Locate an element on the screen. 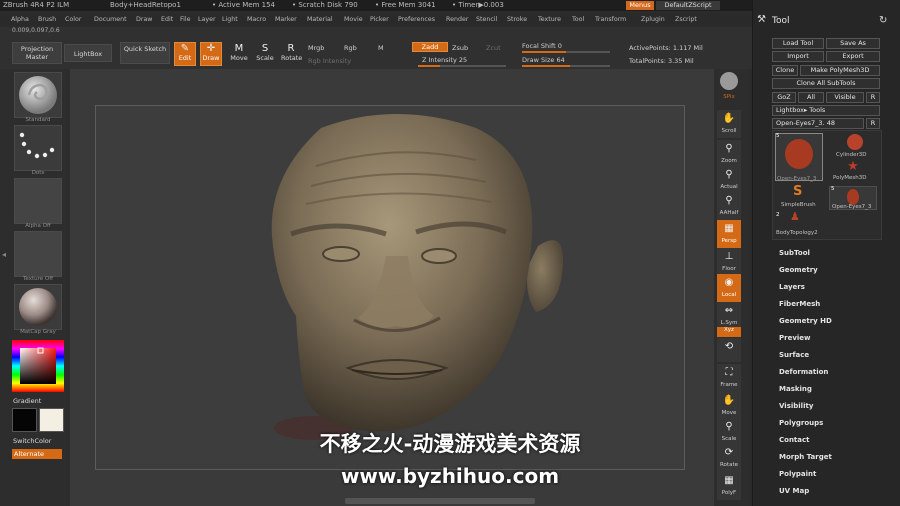 The height and width of the screenshot is (506, 900). stroke-selector is located at coordinates (38, 148).